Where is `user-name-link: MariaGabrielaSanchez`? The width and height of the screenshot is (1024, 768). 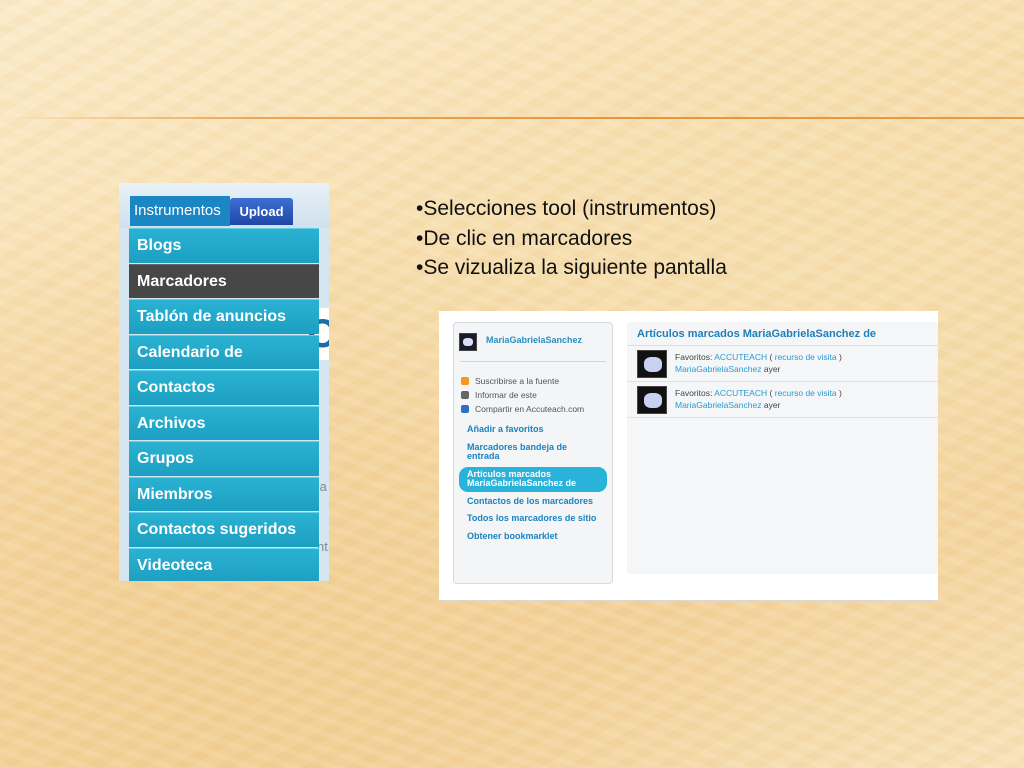
user-name-link: MariaGabrielaSanchez is located at coordinates (534, 340).